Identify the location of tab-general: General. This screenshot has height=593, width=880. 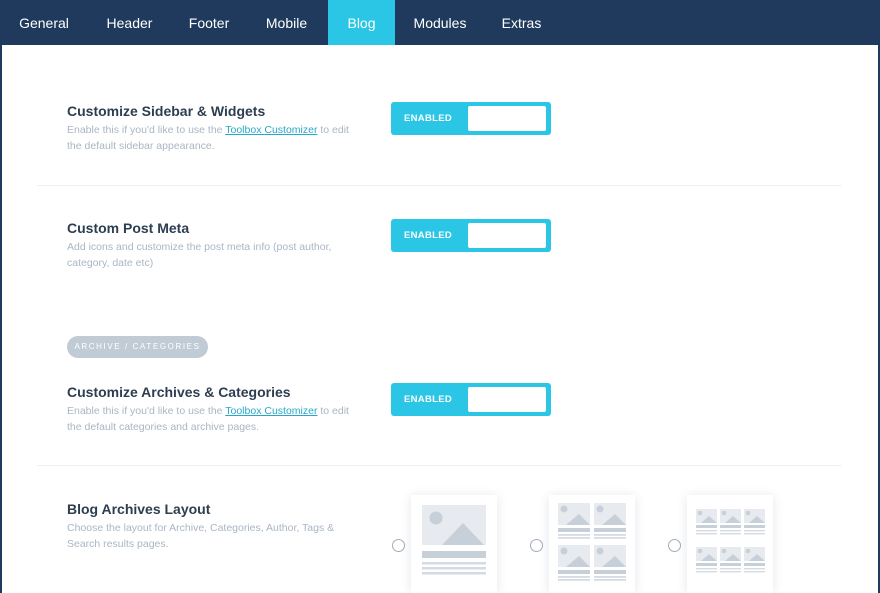
(44, 22).